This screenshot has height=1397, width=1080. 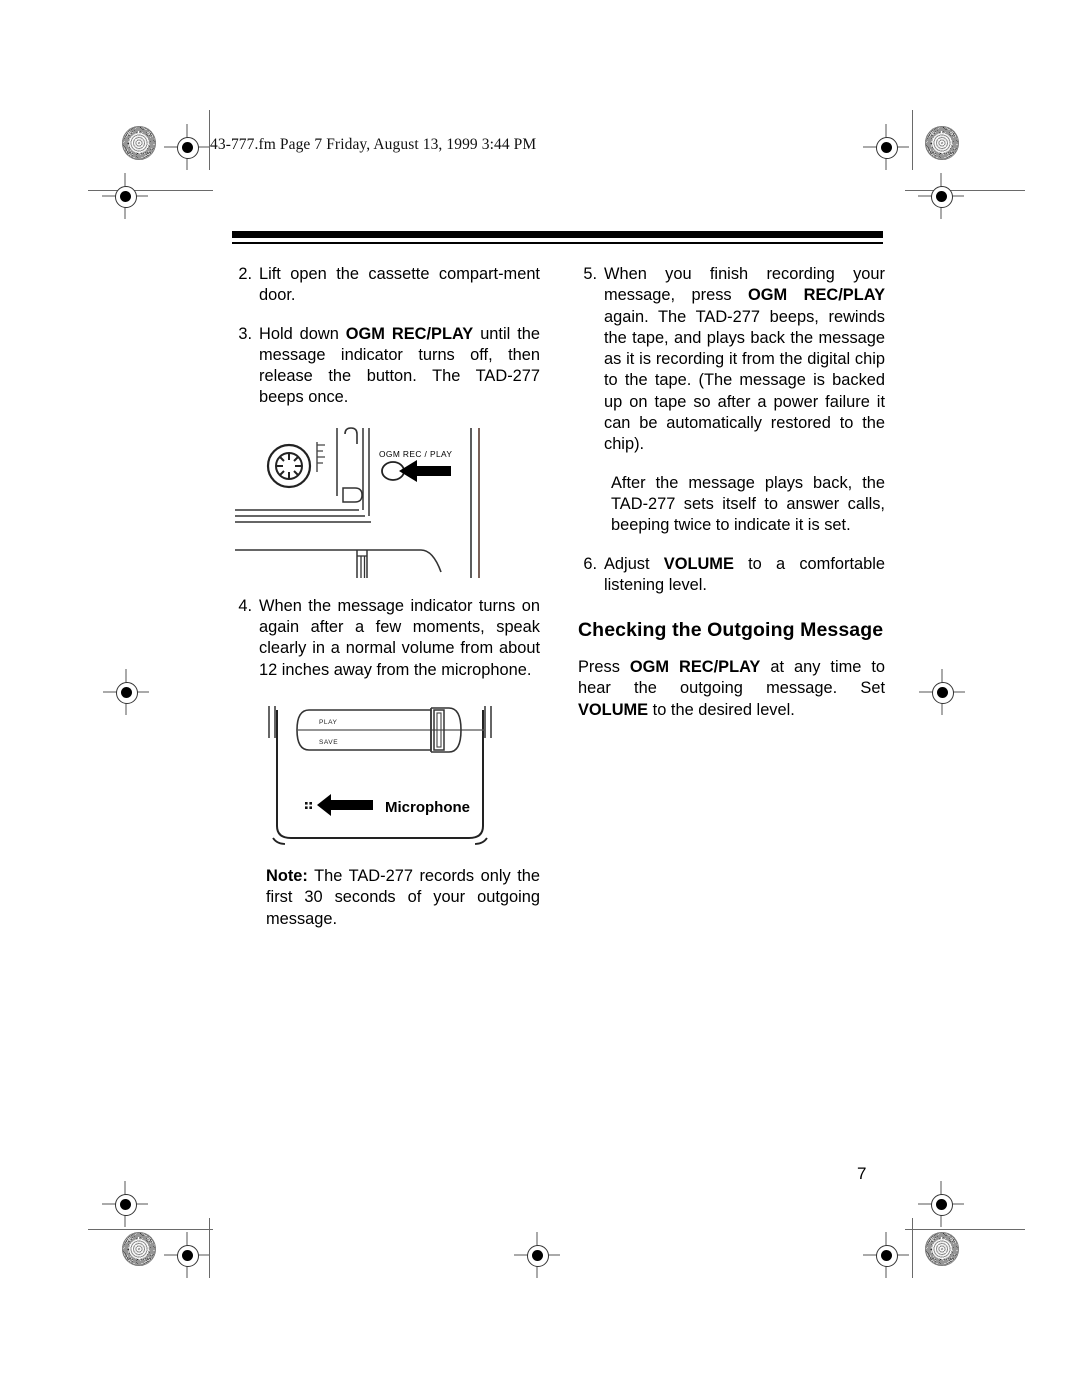 I want to click on body-text: Hold down, so click(x=302, y=333).